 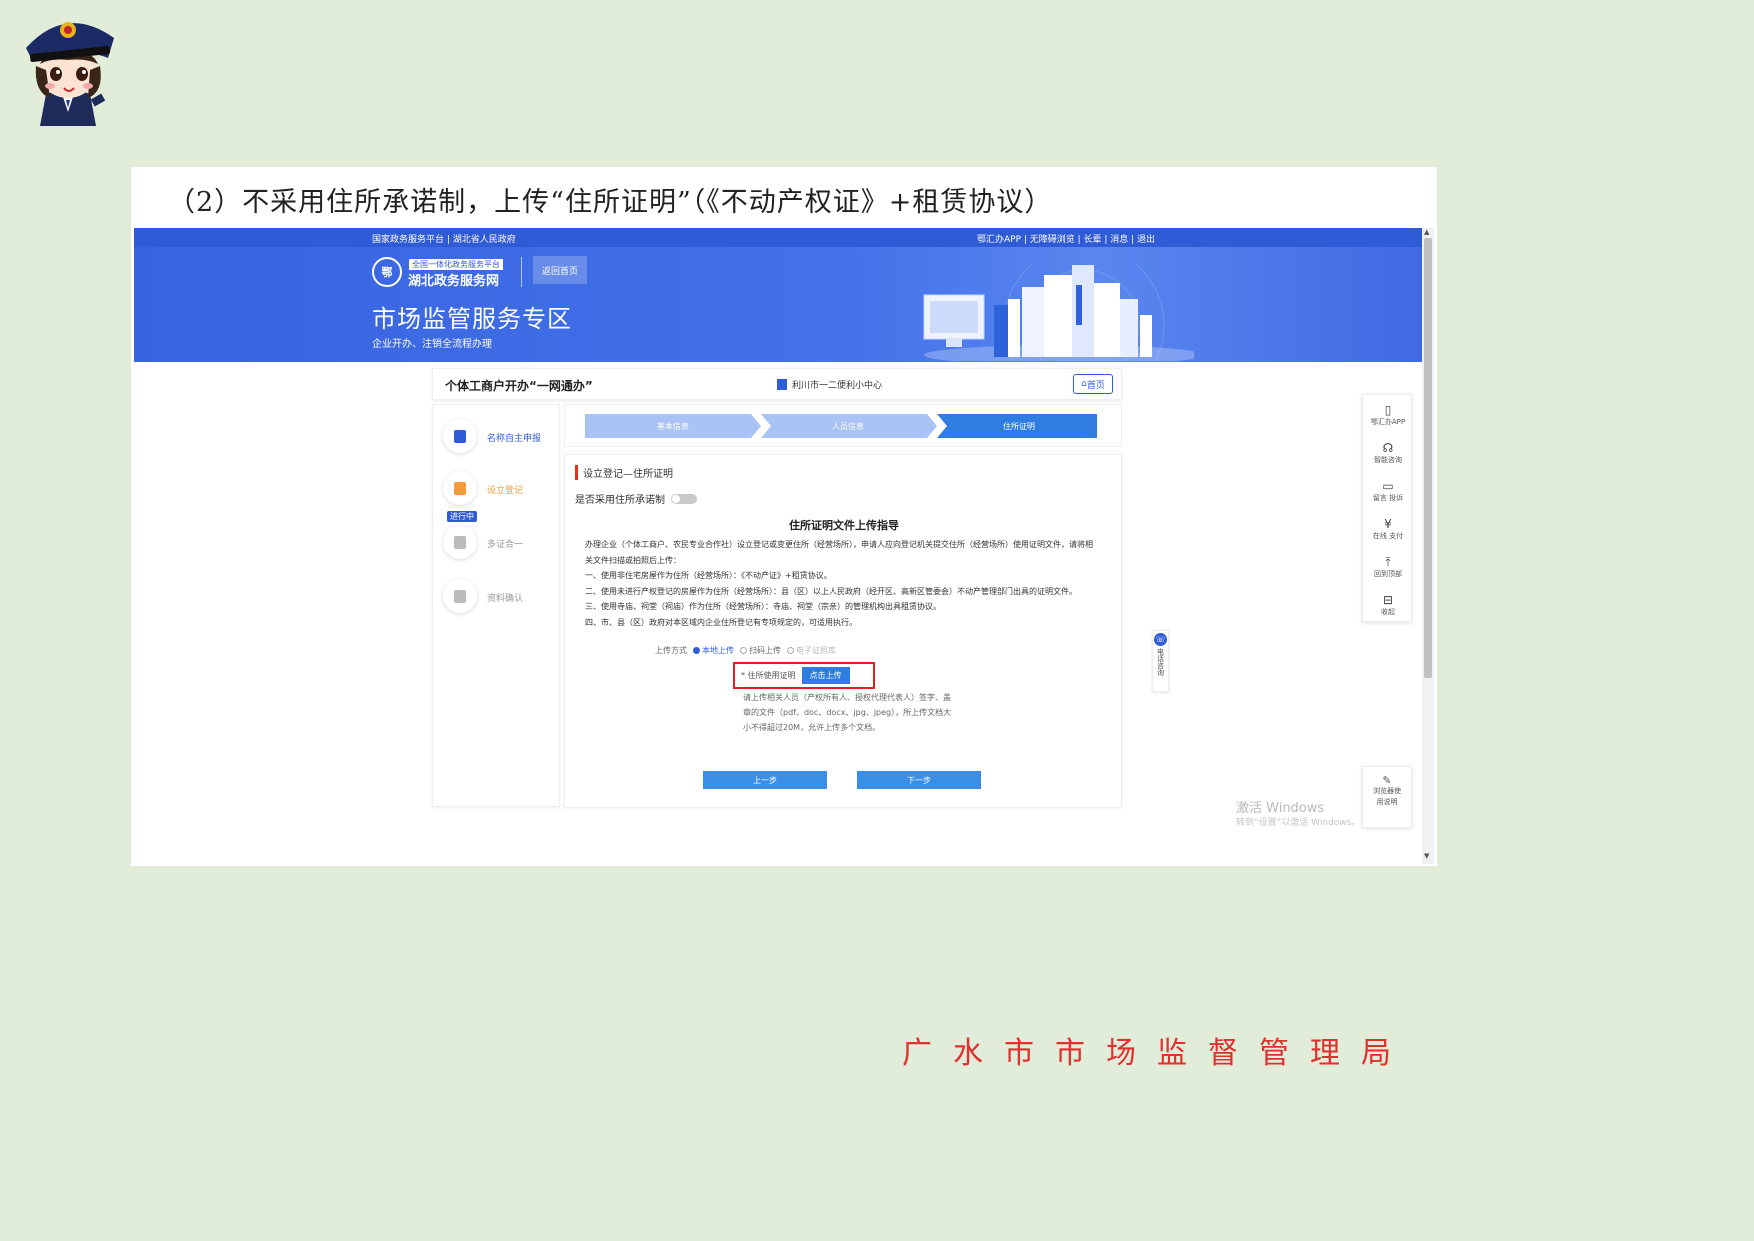 I want to click on step-icon-registration, so click(x=460, y=488).